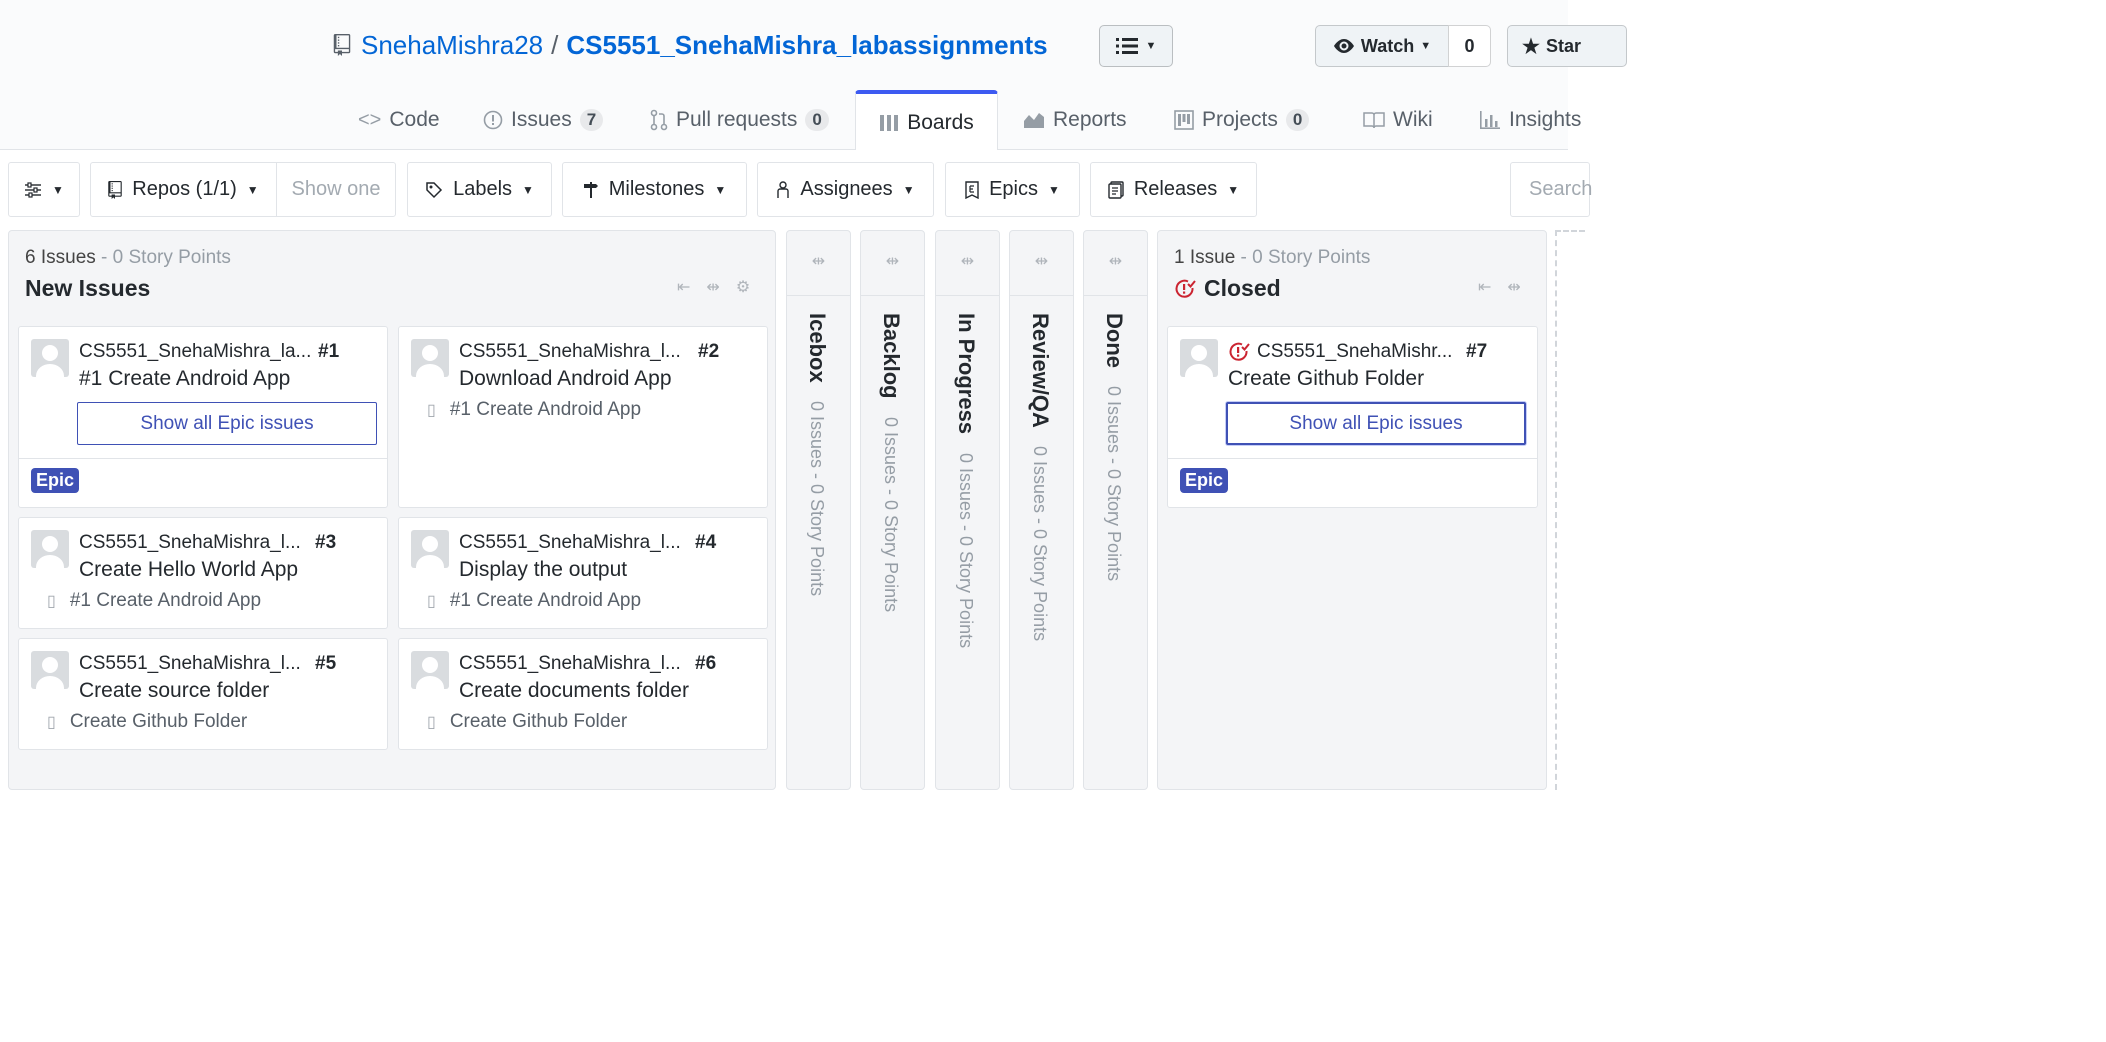 The height and width of the screenshot is (1042, 2106). What do you see at coordinates (739, 120) in the screenshot?
I see `tab-pull-requests: Pull requests 0` at bounding box center [739, 120].